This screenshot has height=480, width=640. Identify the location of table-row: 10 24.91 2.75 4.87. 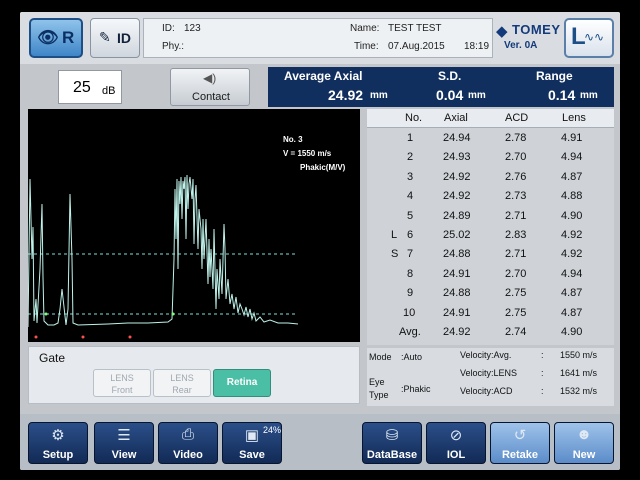
(490, 314).